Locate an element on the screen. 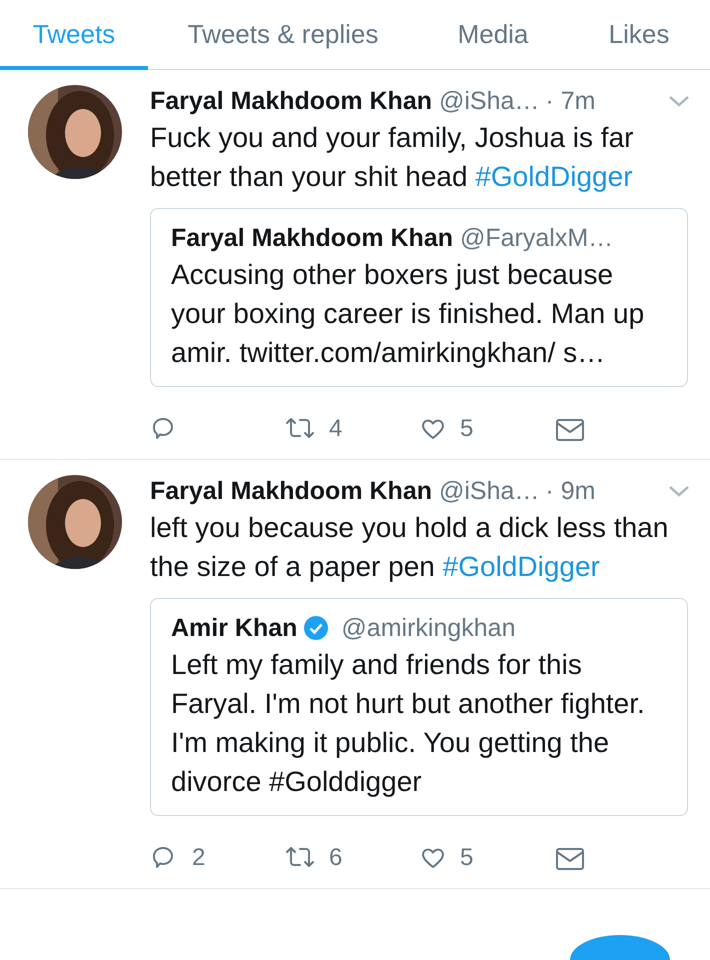 Image resolution: width=710 pixels, height=960 pixels. tab: Tweets & replies is located at coordinates (283, 34).